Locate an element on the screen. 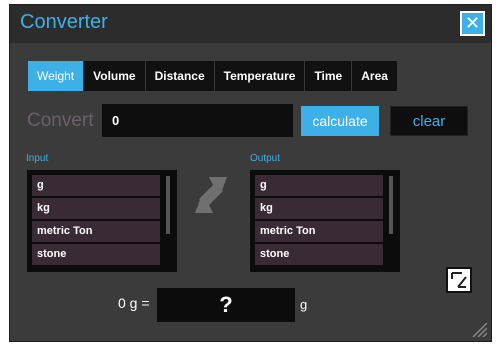 The height and width of the screenshot is (351, 500). calculate-button: calculate is located at coordinates (340, 121).